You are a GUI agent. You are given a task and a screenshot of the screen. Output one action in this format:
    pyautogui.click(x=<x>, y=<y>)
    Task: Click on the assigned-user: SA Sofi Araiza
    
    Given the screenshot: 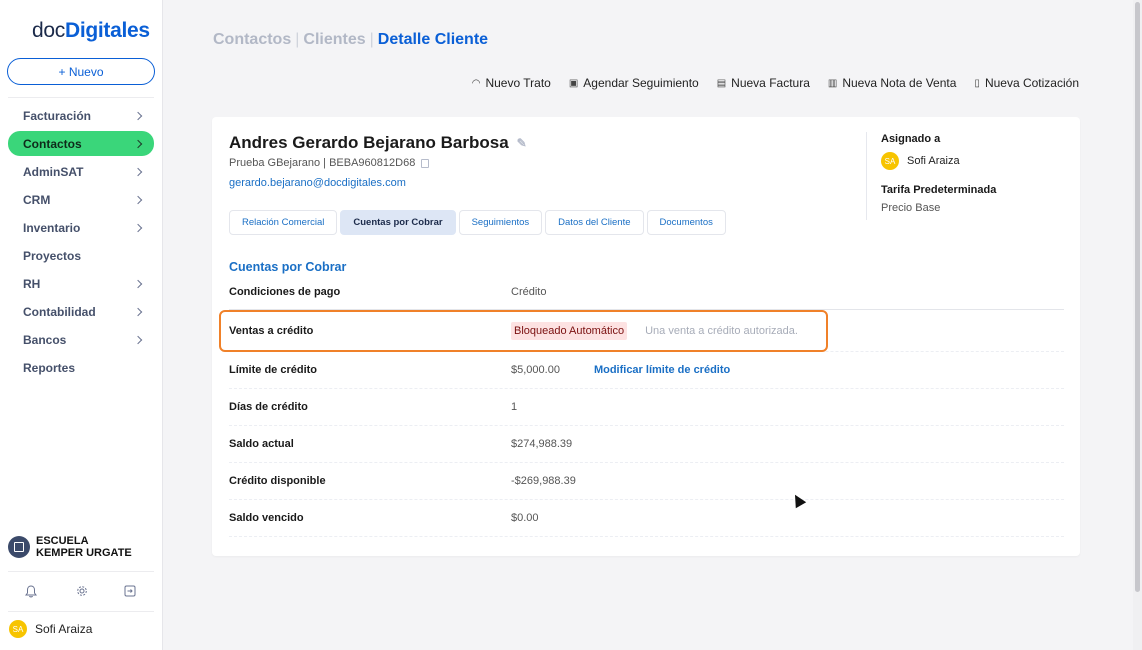 What is the action you would take?
    pyautogui.click(x=938, y=161)
    